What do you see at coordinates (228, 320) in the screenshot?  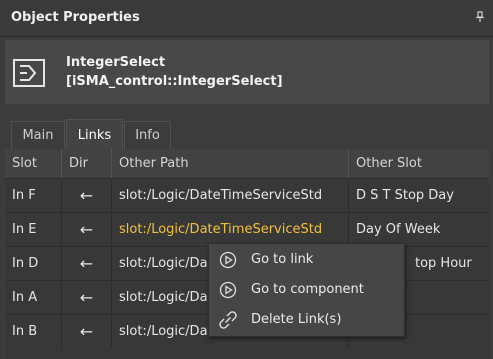 I see `unlink-icon` at bounding box center [228, 320].